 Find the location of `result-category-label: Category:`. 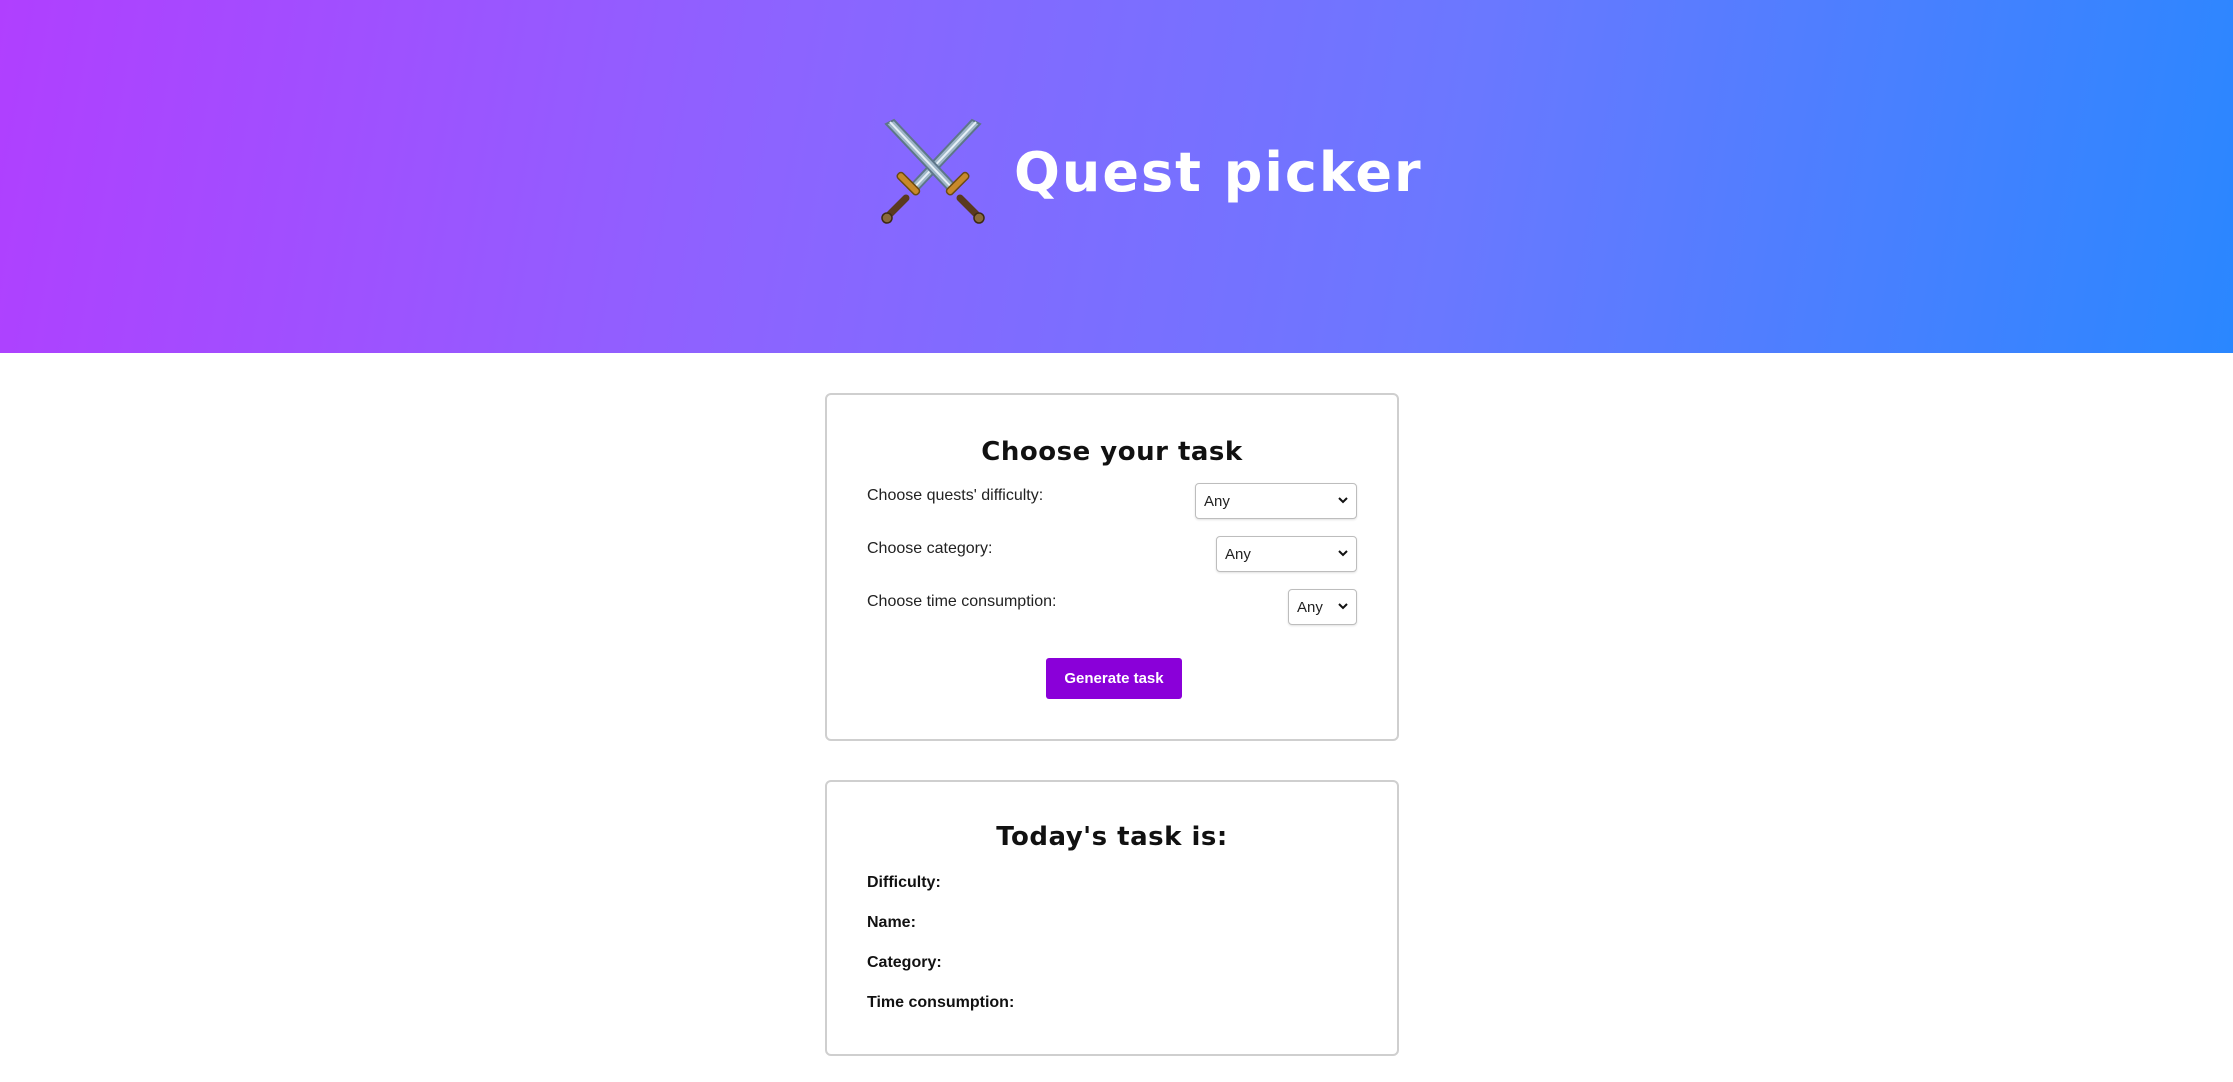

result-category-label: Category: is located at coordinates (904, 962).